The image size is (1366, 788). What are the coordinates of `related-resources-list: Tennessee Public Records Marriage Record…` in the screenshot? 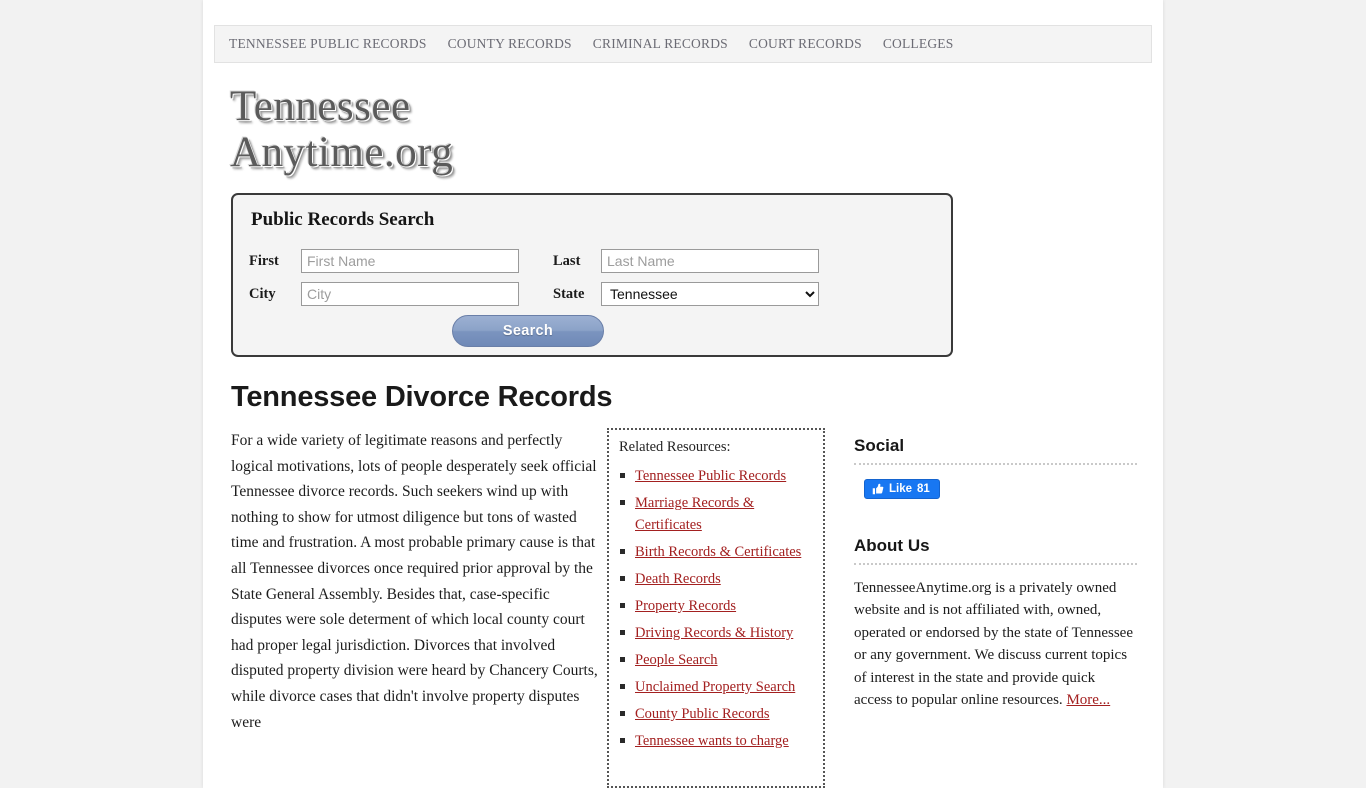 It's located at (717, 608).